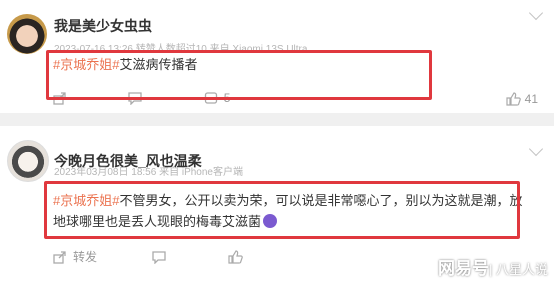 This screenshot has height=283, width=554. What do you see at coordinates (217, 98) in the screenshot?
I see `retweet-button: 5` at bounding box center [217, 98].